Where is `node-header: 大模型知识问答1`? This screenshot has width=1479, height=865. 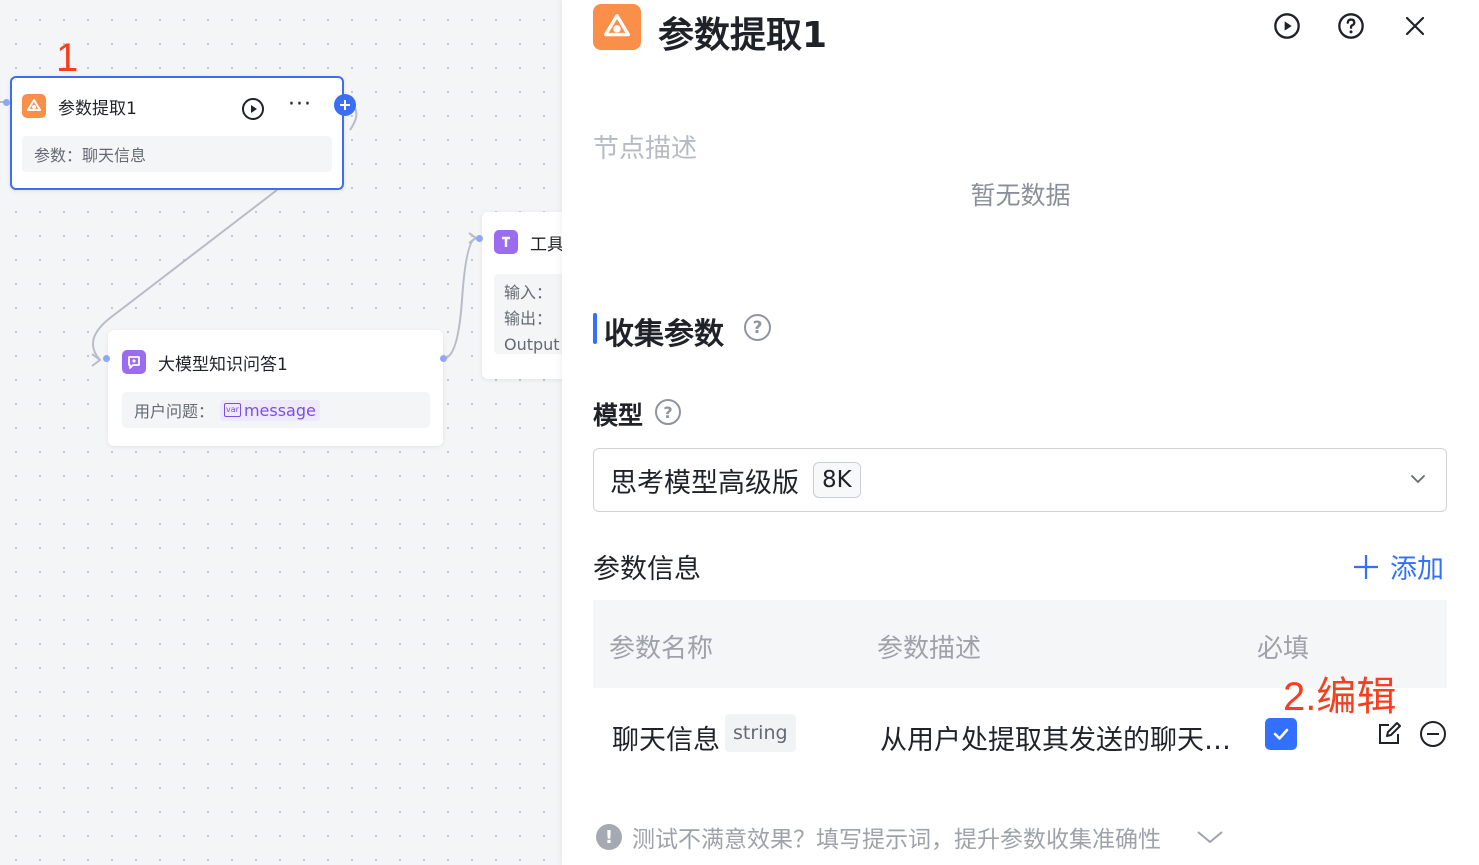 node-header: 大模型知识问答1 is located at coordinates (205, 362).